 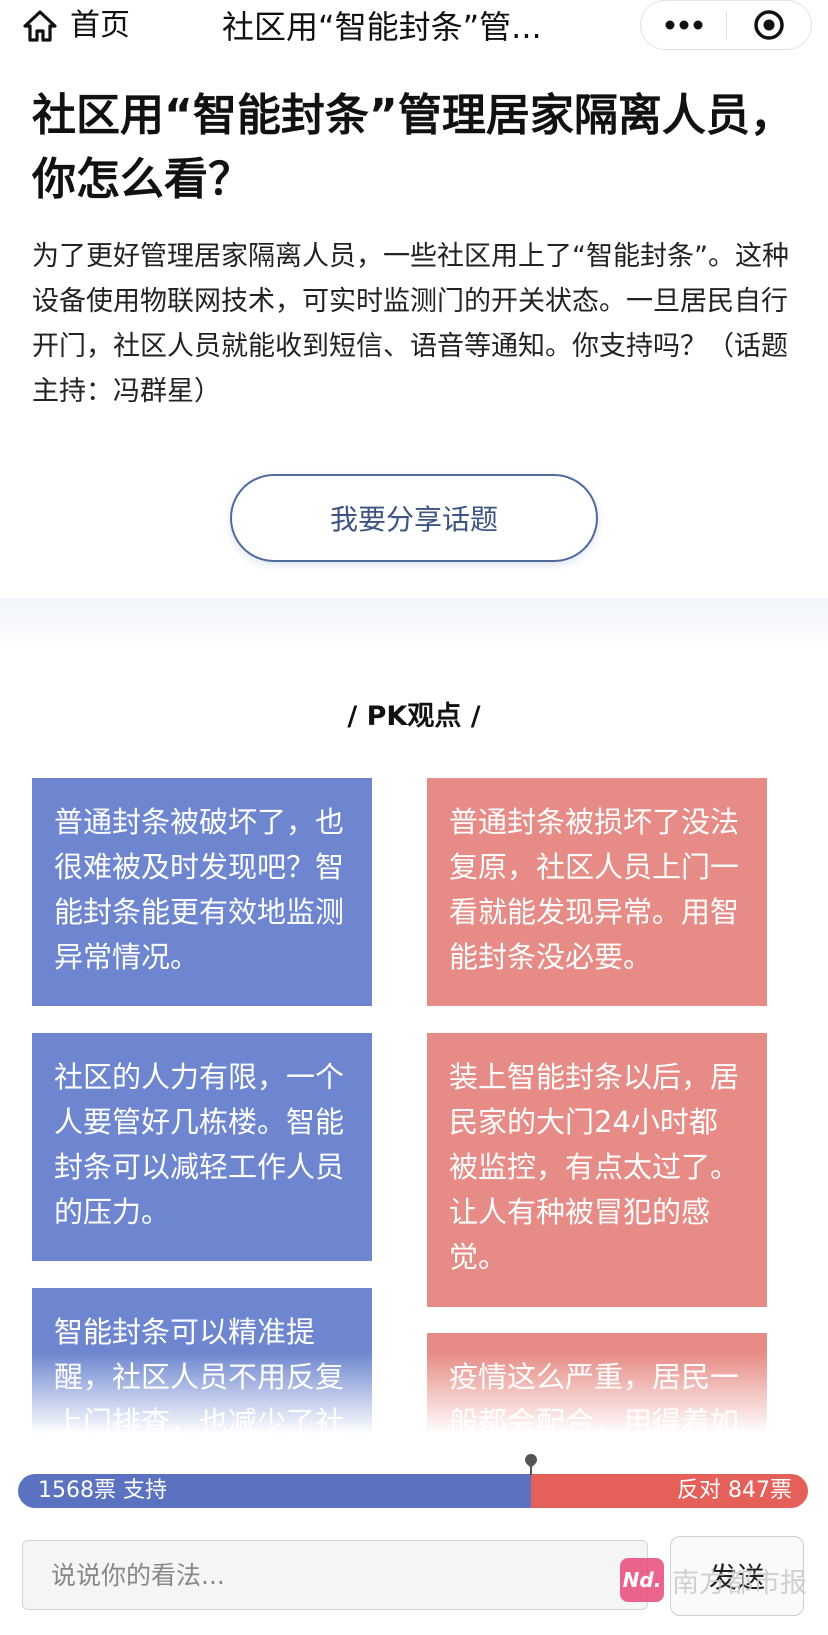 I want to click on record-close-icon, so click(x=769, y=25).